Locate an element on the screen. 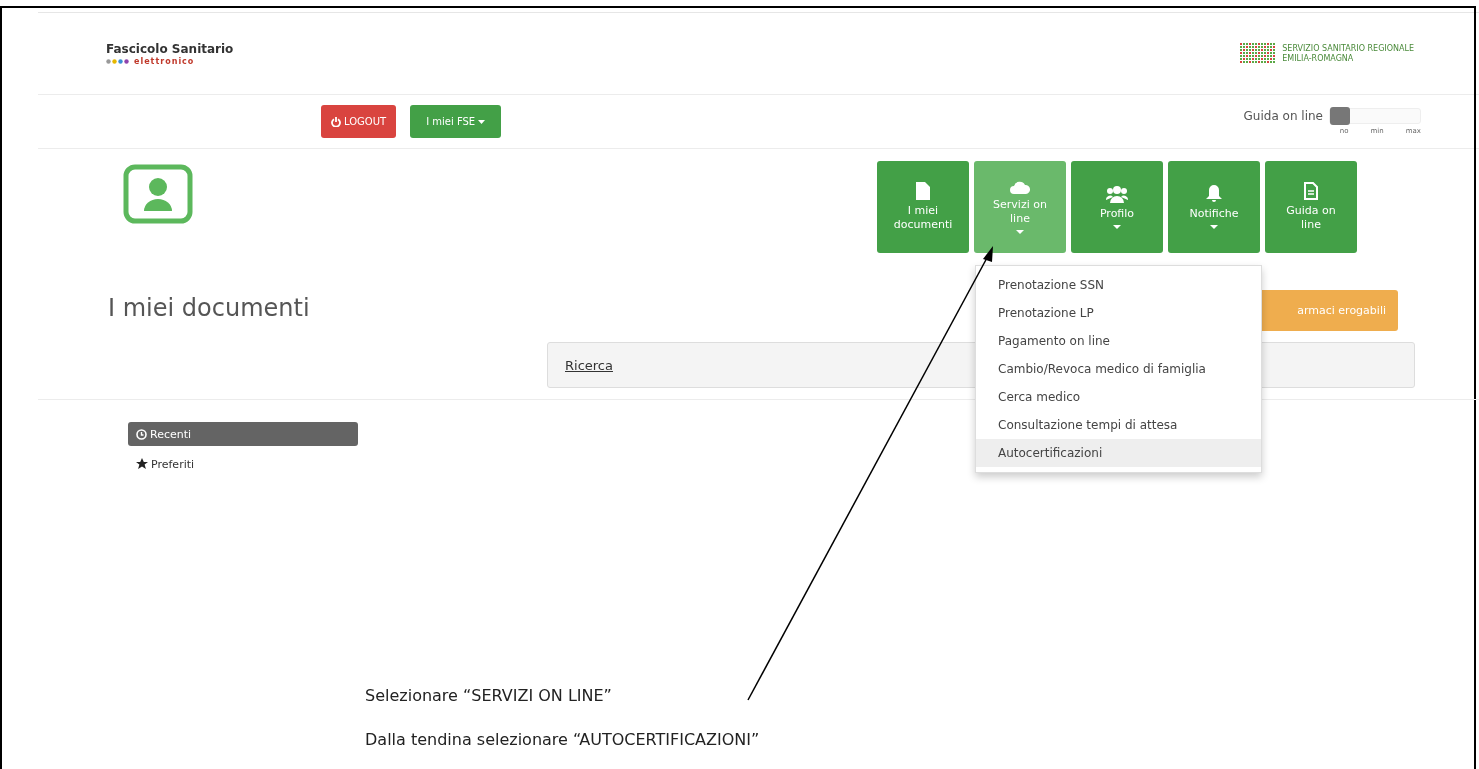 The width and height of the screenshot is (1479, 769). guide-label: Guida on line is located at coordinates (1283, 116).